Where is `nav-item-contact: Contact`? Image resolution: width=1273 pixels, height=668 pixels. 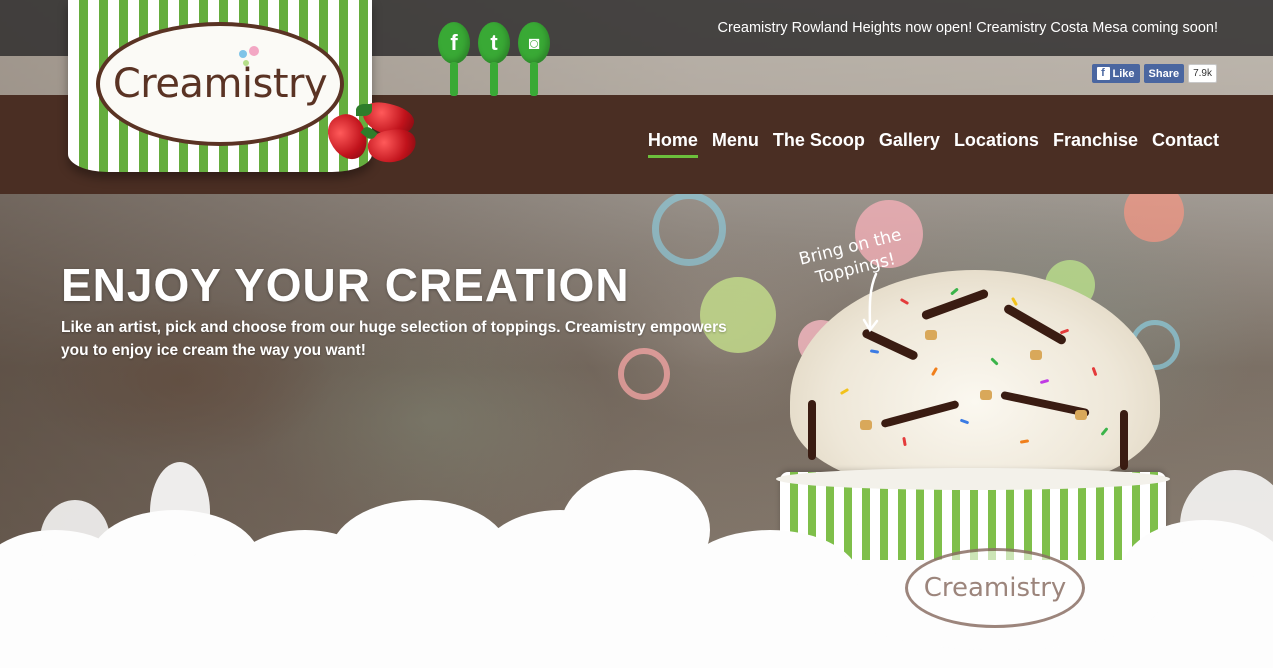 nav-item-contact: Contact is located at coordinates (1185, 144).